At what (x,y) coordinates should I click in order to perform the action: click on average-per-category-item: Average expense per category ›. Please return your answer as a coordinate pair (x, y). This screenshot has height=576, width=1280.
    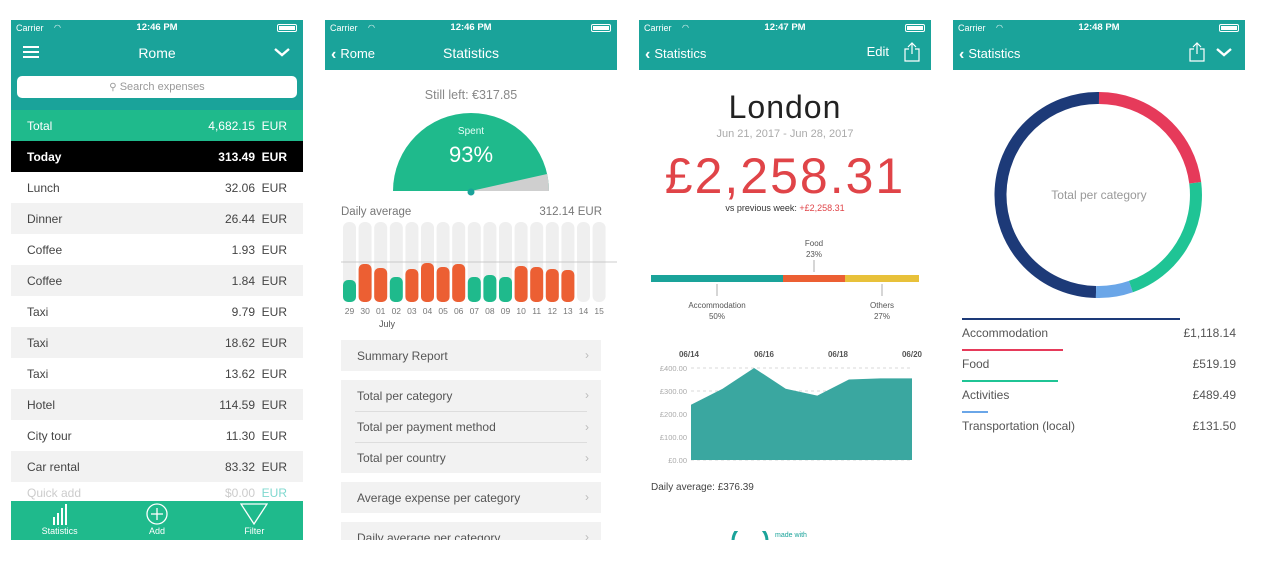
    Looking at the image, I should click on (471, 497).